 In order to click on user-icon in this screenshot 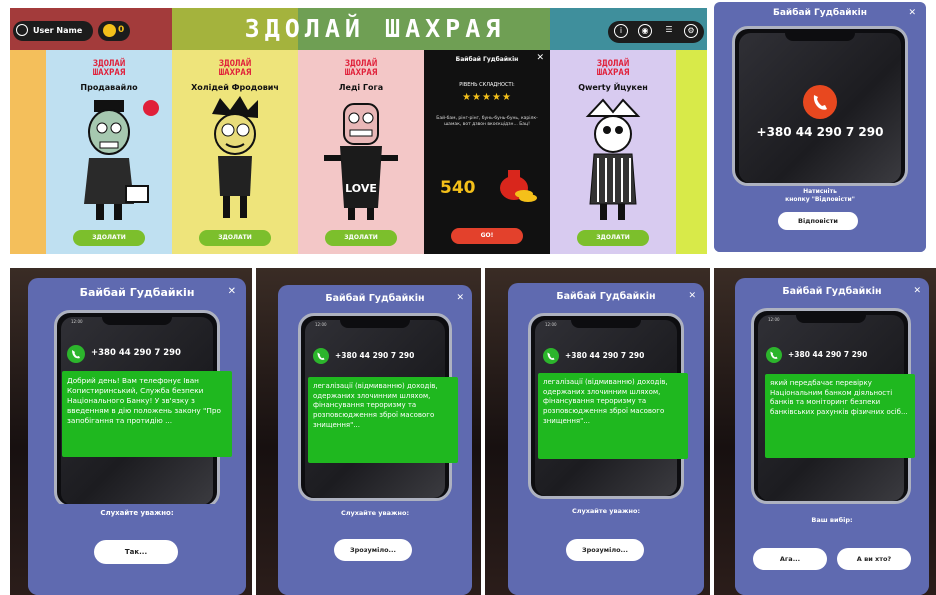, I will do `click(22, 30)`.